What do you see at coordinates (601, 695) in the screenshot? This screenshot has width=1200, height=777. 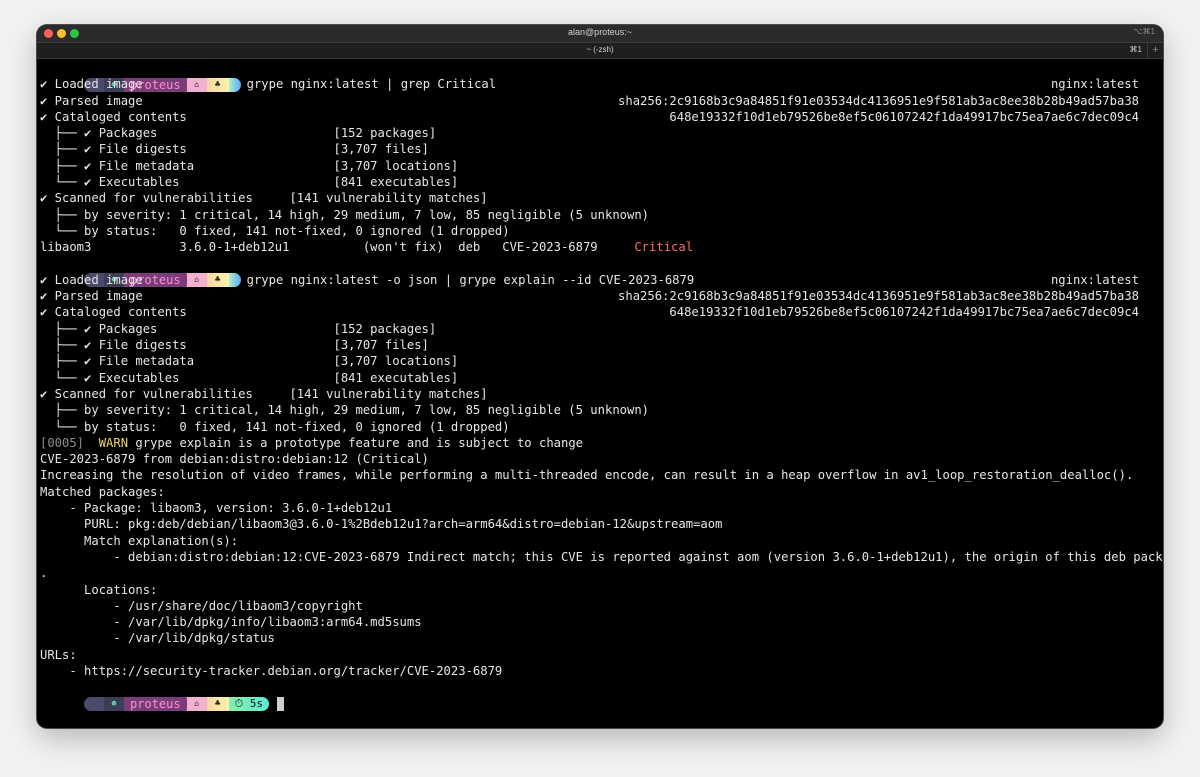 I see `prompt-line-3: ☻ proteus ⌂ ♣ ⏱ 5s` at bounding box center [601, 695].